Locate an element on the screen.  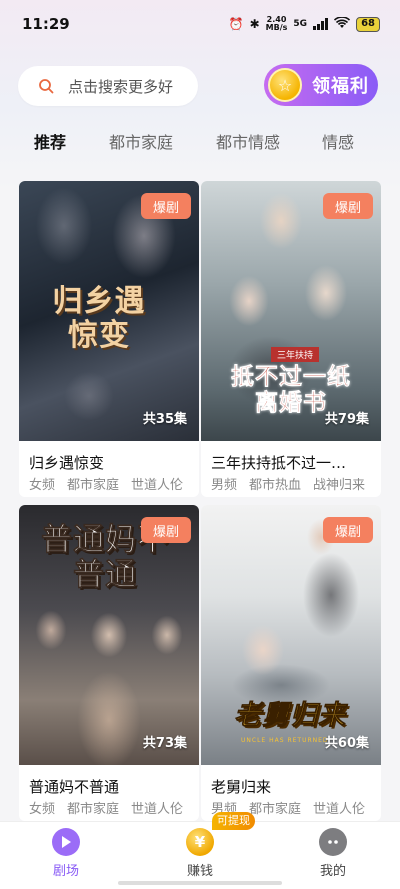
drama-title: 老舅归来 is located at coordinates (241, 787).